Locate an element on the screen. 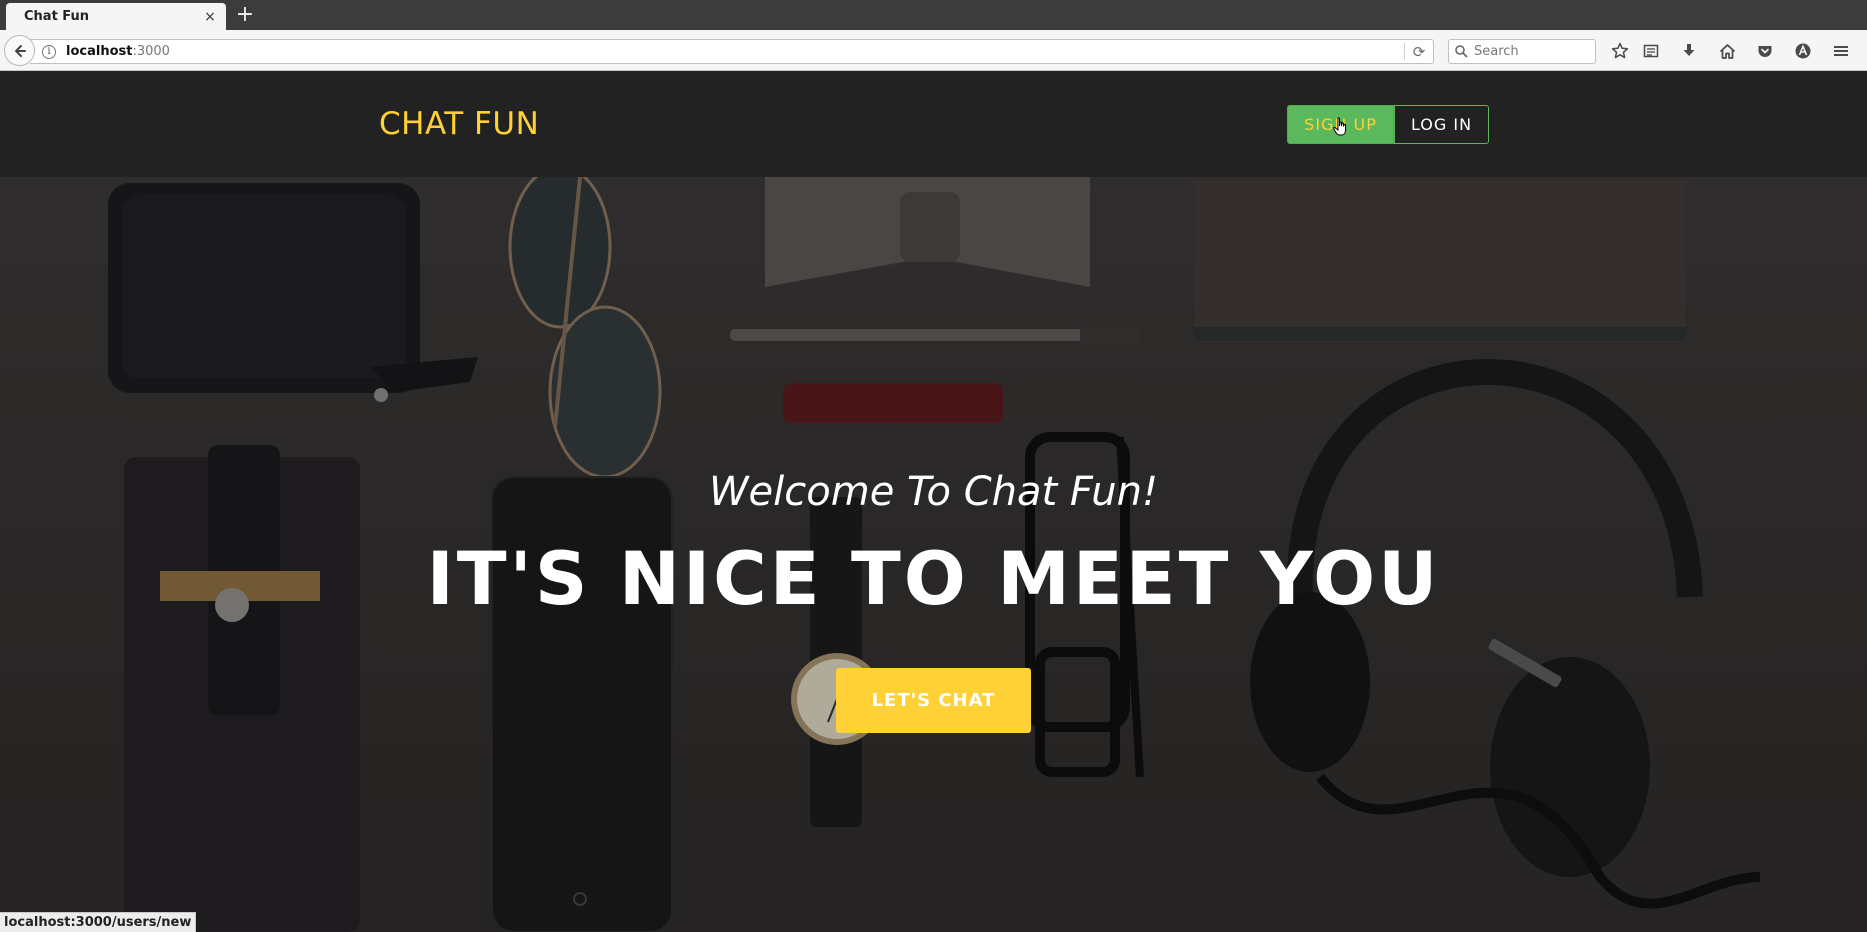  browser-tab: Chat Fun × is located at coordinates (116, 16).